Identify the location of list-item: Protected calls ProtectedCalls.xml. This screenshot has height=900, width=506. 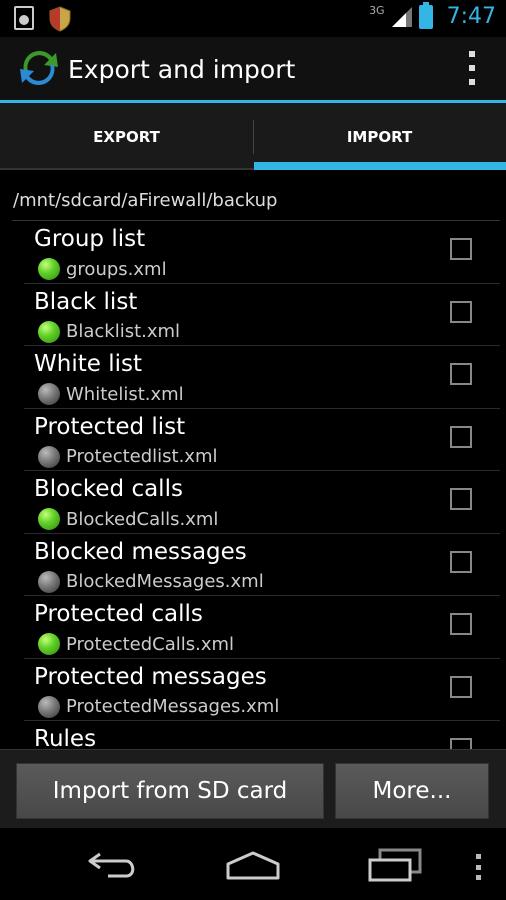
(262, 627).